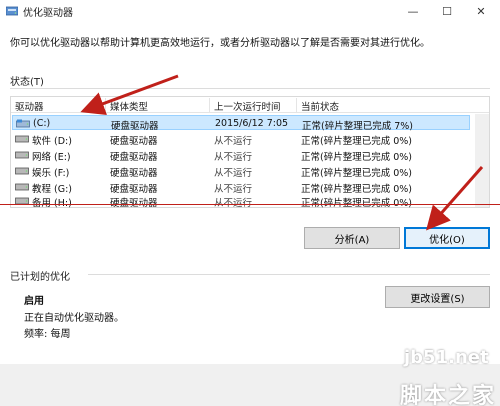 The width and height of the screenshot is (500, 406). Describe the element at coordinates (358, 126) in the screenshot. I see `current-status: 正常(碎片整理已完成 7%)` at that location.